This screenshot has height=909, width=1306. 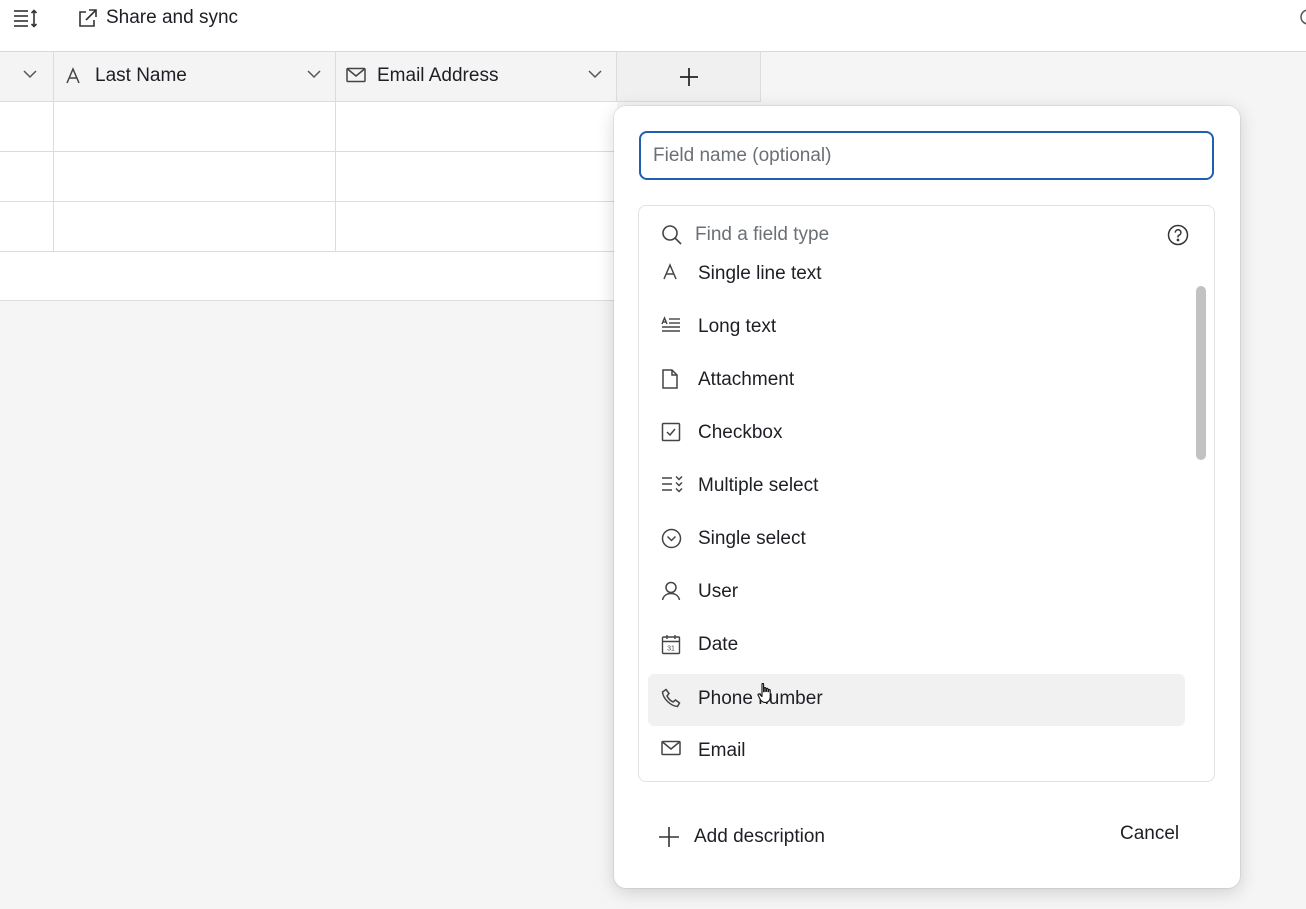 I want to click on edge-partial-icon, so click(x=1301, y=17).